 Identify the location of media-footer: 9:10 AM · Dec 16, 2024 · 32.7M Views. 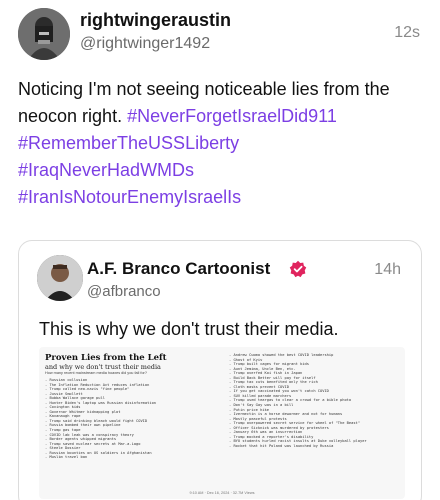
(222, 493).